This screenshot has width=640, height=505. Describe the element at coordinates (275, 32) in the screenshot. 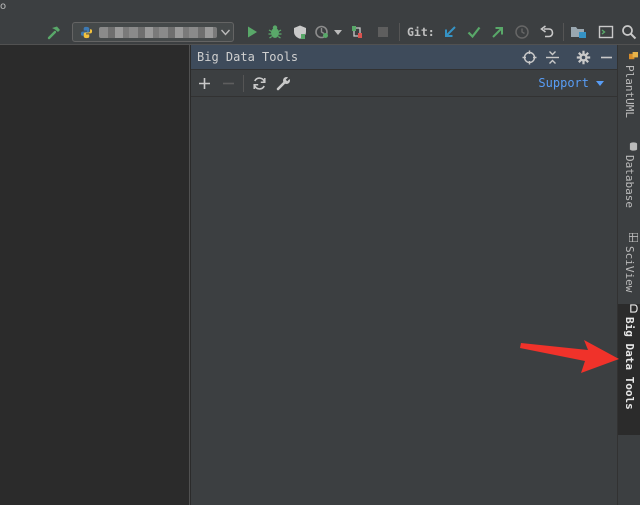

I see `bug-icon` at that location.